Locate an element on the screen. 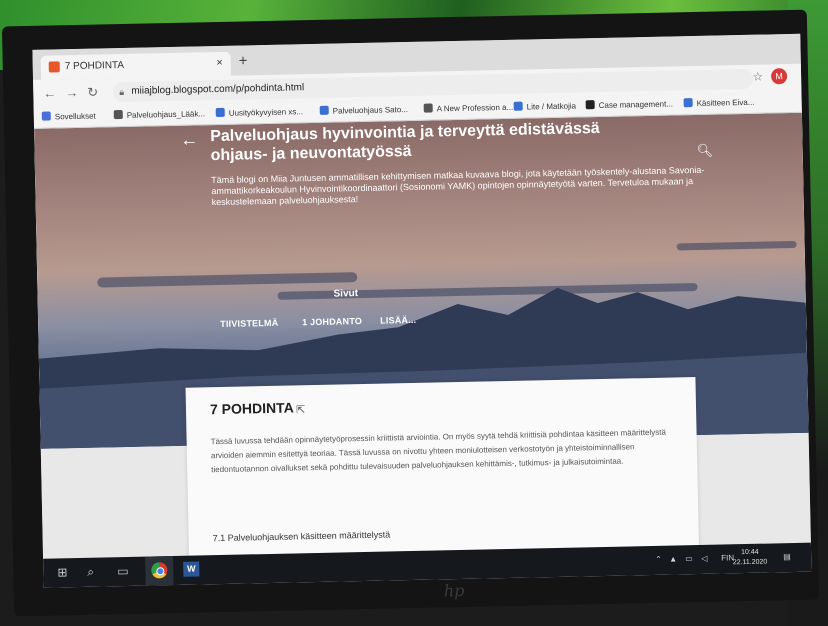 The image size is (828, 626). nav-item-johdanto: 1 JOHDANTO is located at coordinates (332, 321).